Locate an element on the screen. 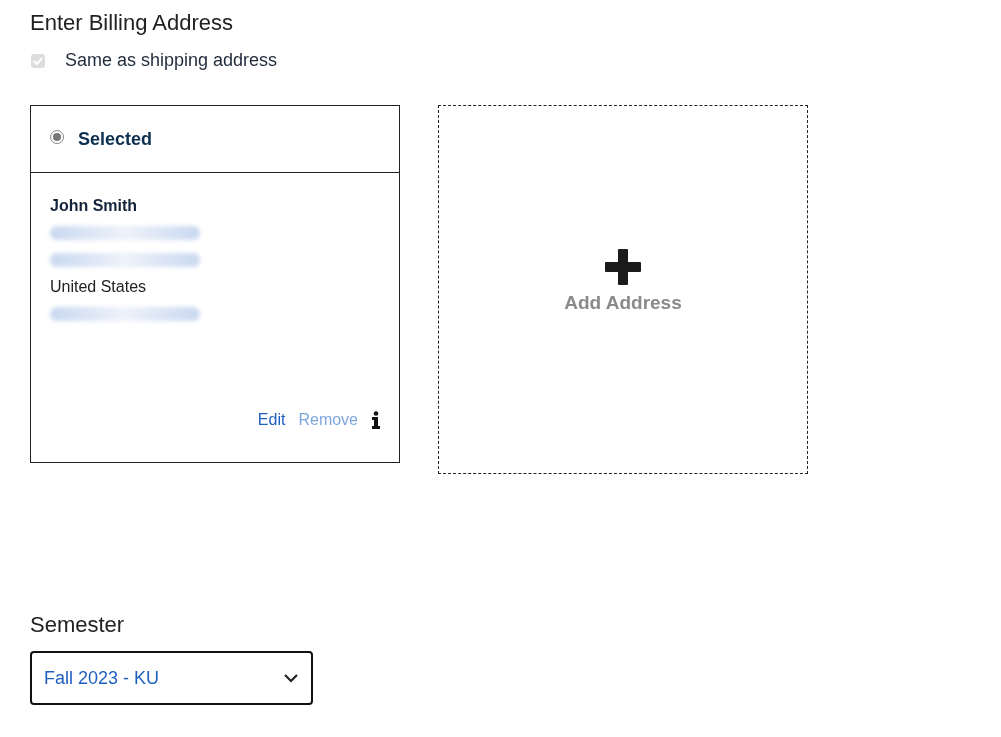 This screenshot has width=1001, height=737. address-name: John Smith is located at coordinates (94, 206).